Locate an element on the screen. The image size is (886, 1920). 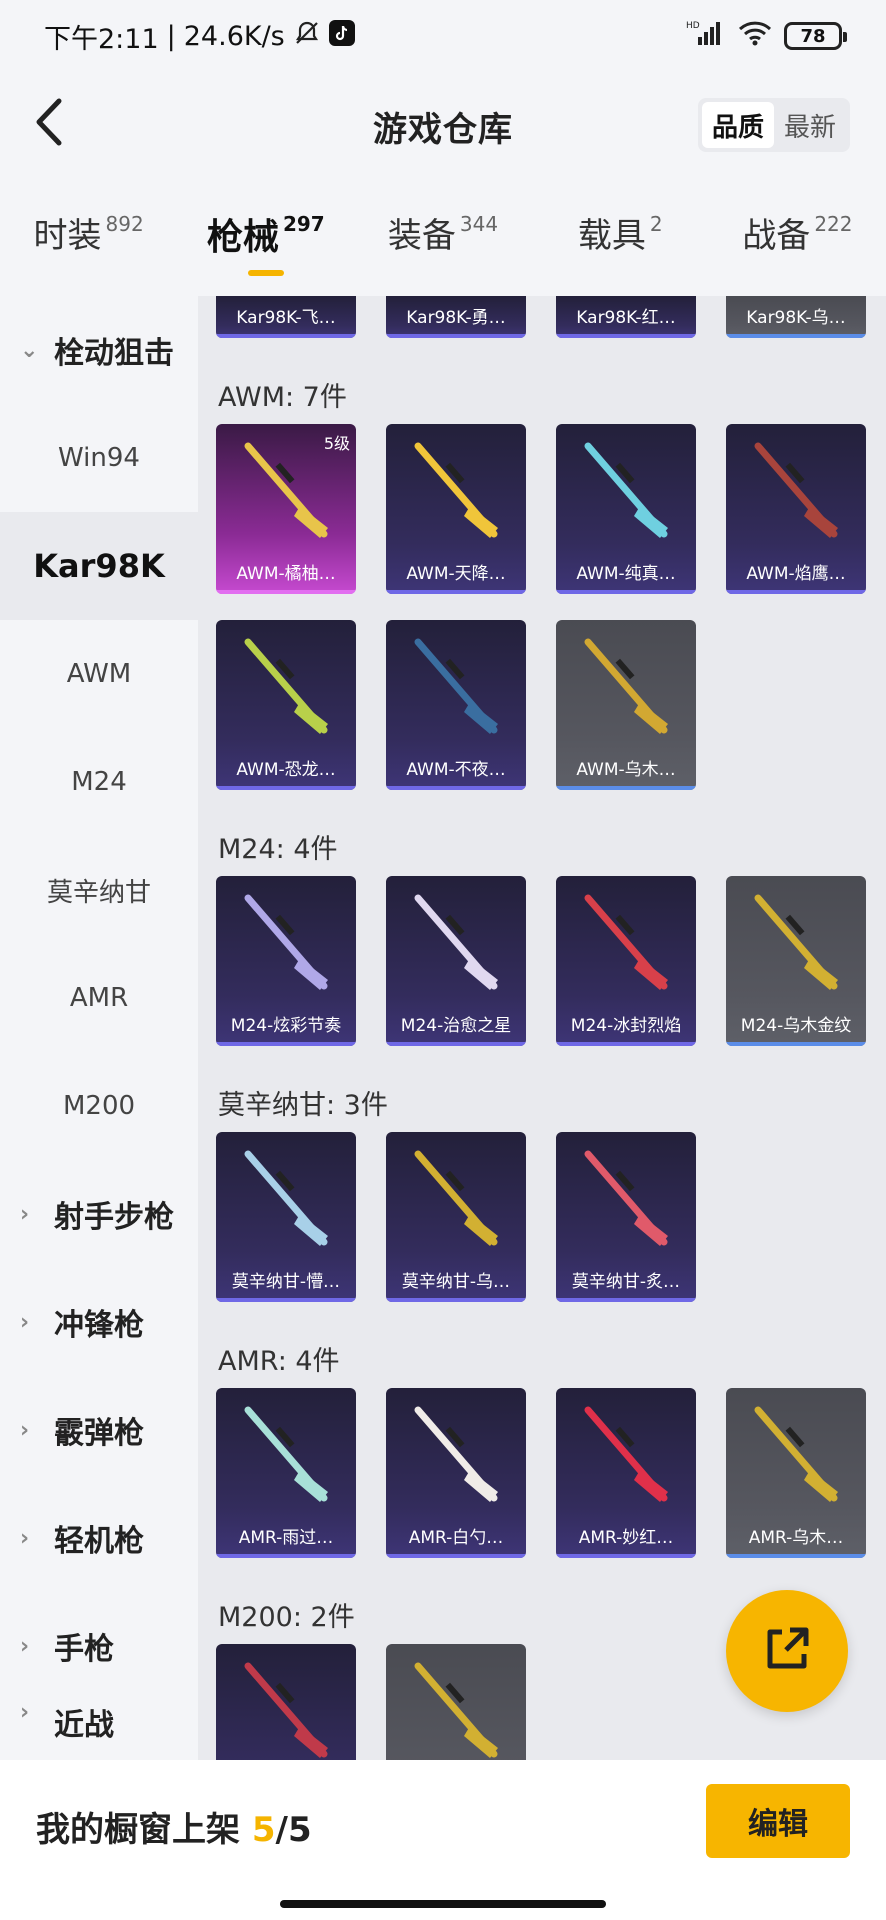
sidebar-item-win94: Win94 is located at coordinates (99, 458).